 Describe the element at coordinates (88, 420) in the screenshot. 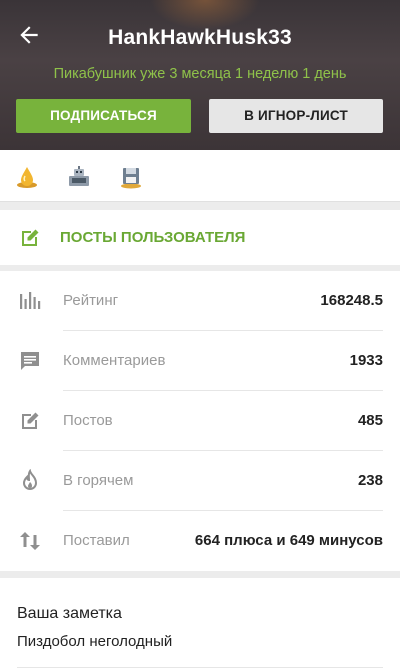

I see `stat-label: Постов` at that location.